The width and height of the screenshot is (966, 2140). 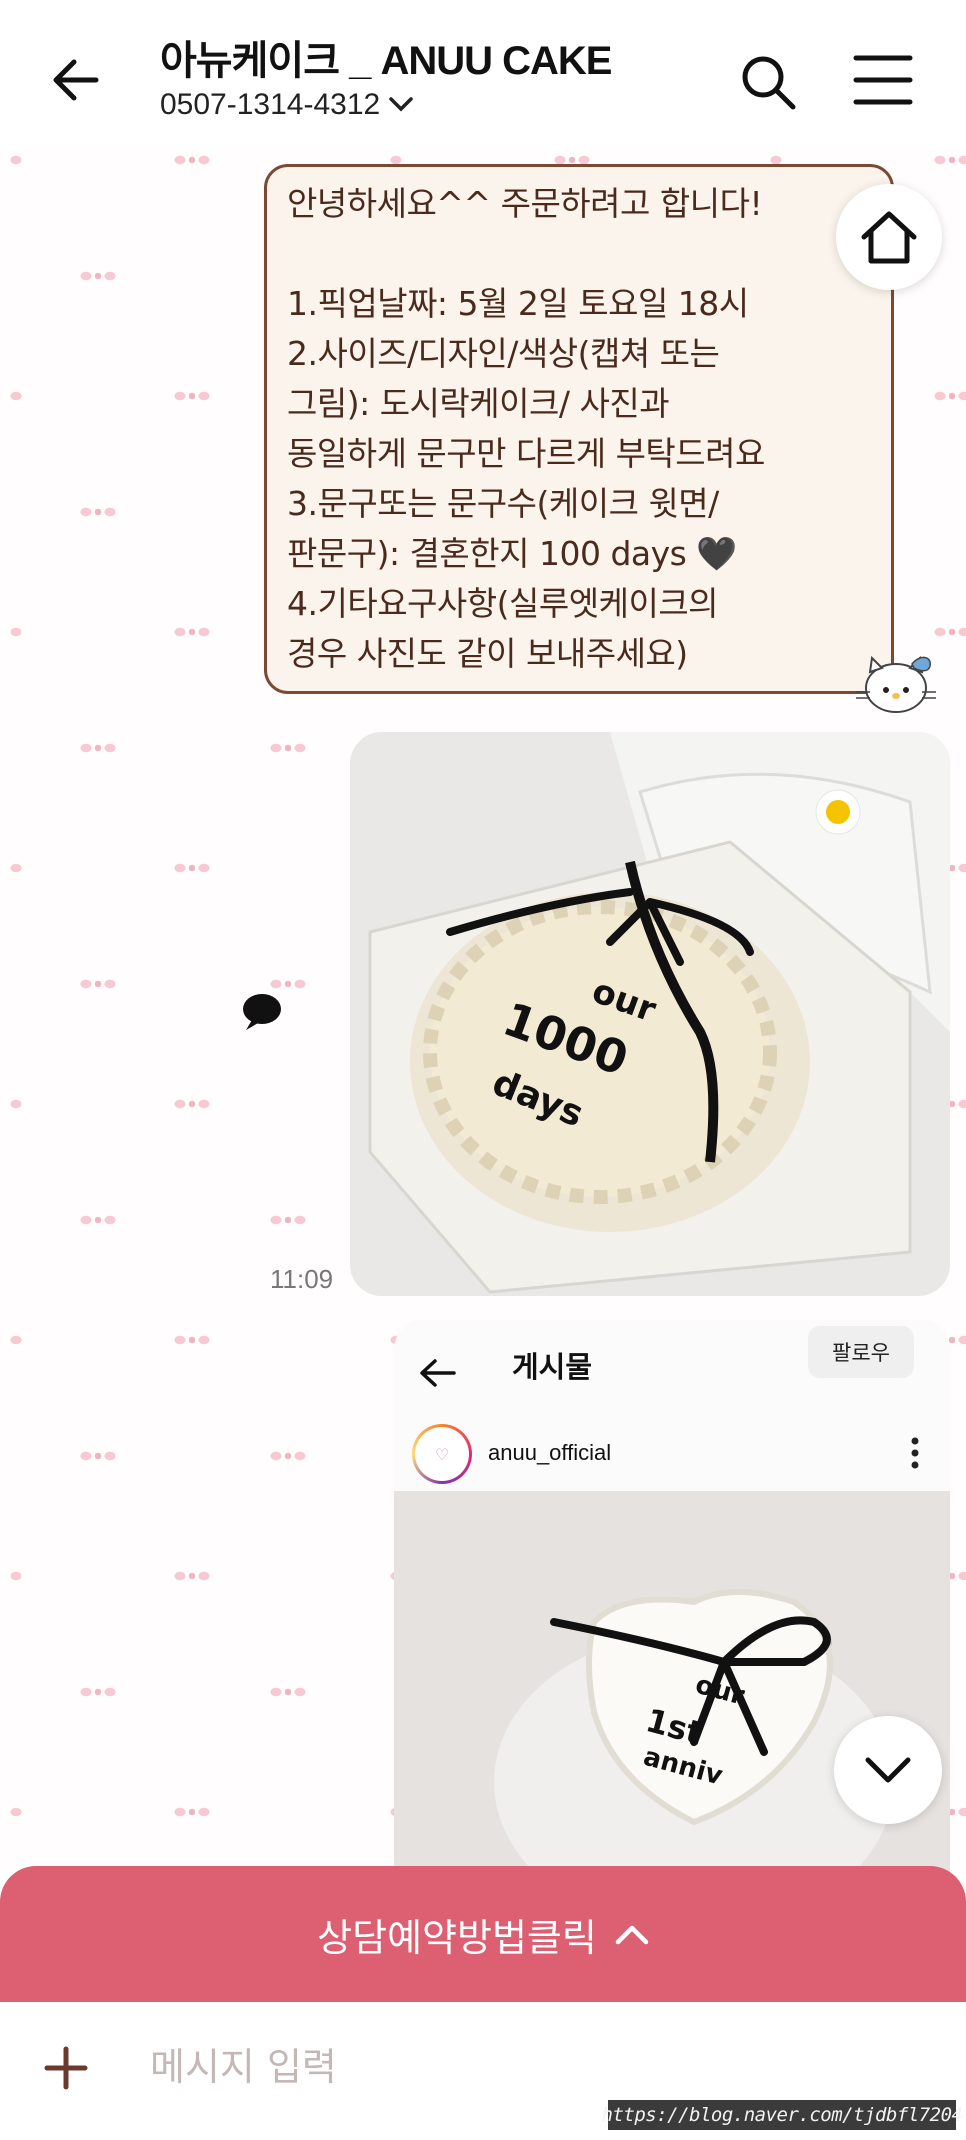 What do you see at coordinates (526, 453) in the screenshot?
I see `message-line: 동일하게 문구만 다르게 부탁드려요` at bounding box center [526, 453].